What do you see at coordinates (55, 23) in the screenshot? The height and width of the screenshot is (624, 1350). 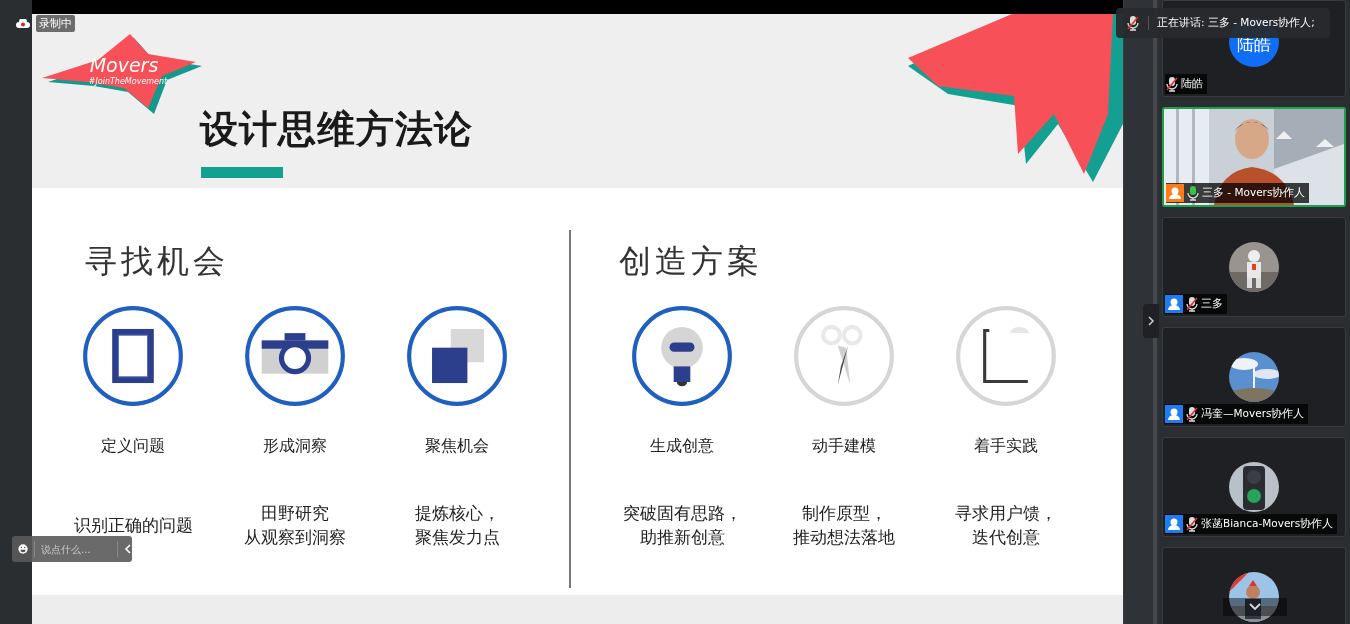 I see `recording-label: 录制中` at bounding box center [55, 23].